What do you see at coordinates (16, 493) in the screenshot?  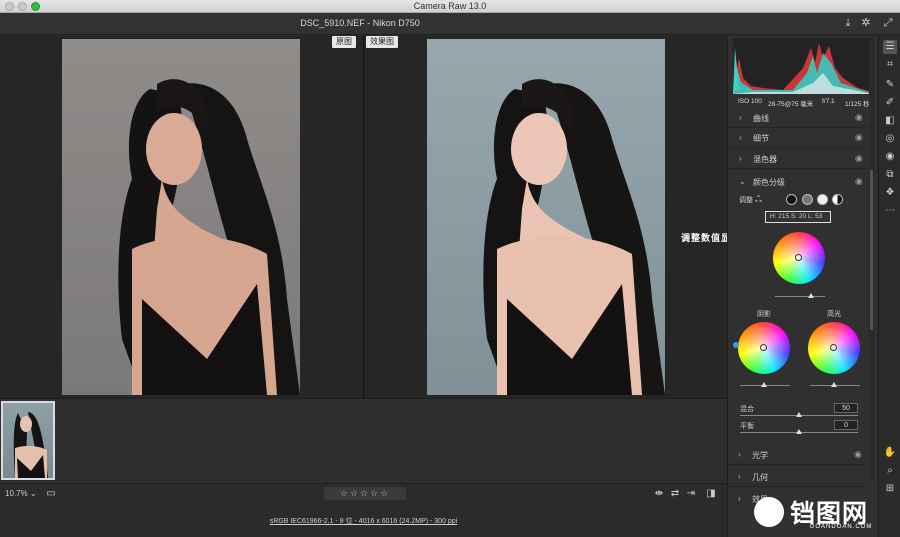 I see `zoom-value: 10.7%` at bounding box center [16, 493].